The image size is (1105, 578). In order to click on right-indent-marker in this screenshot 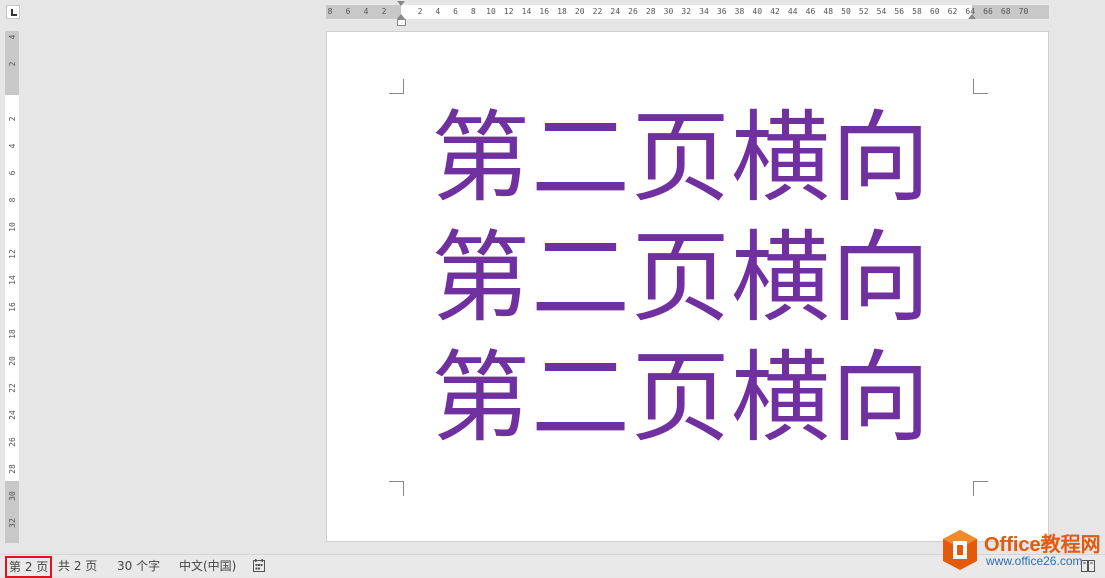, I will do `click(972, 16)`.